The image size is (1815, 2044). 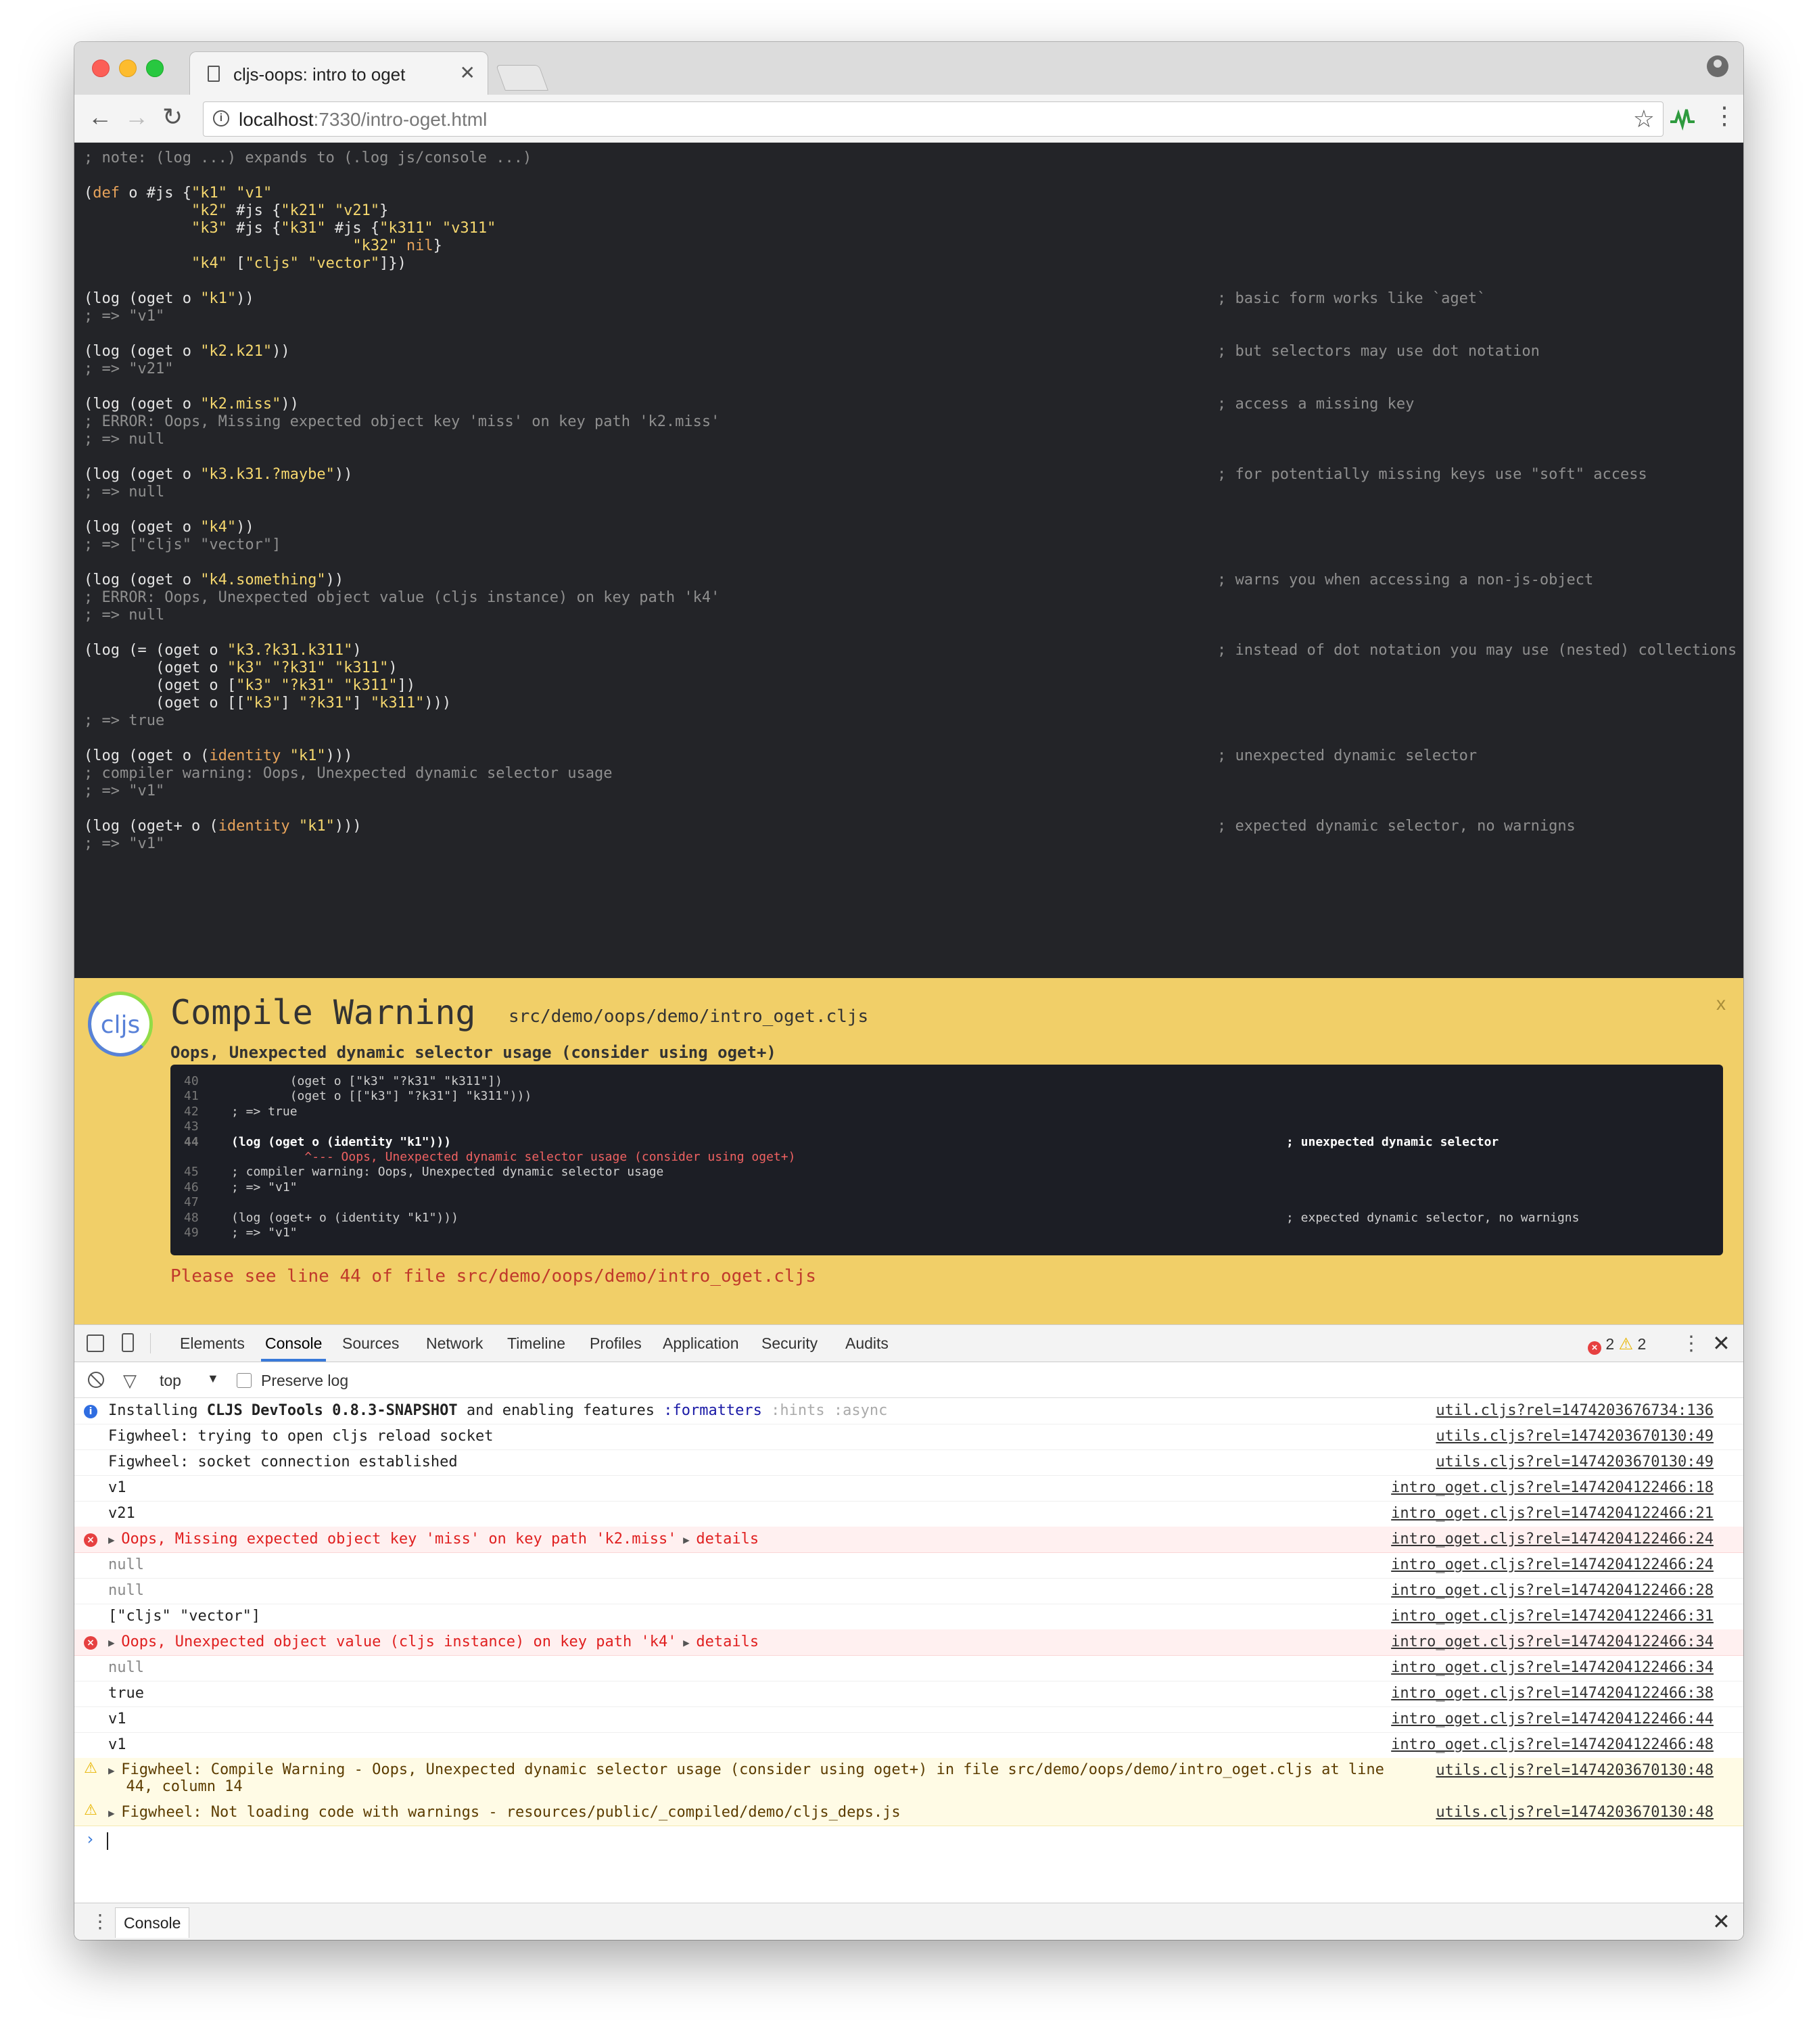 What do you see at coordinates (221, 118) in the screenshot?
I see `info-icon: i` at bounding box center [221, 118].